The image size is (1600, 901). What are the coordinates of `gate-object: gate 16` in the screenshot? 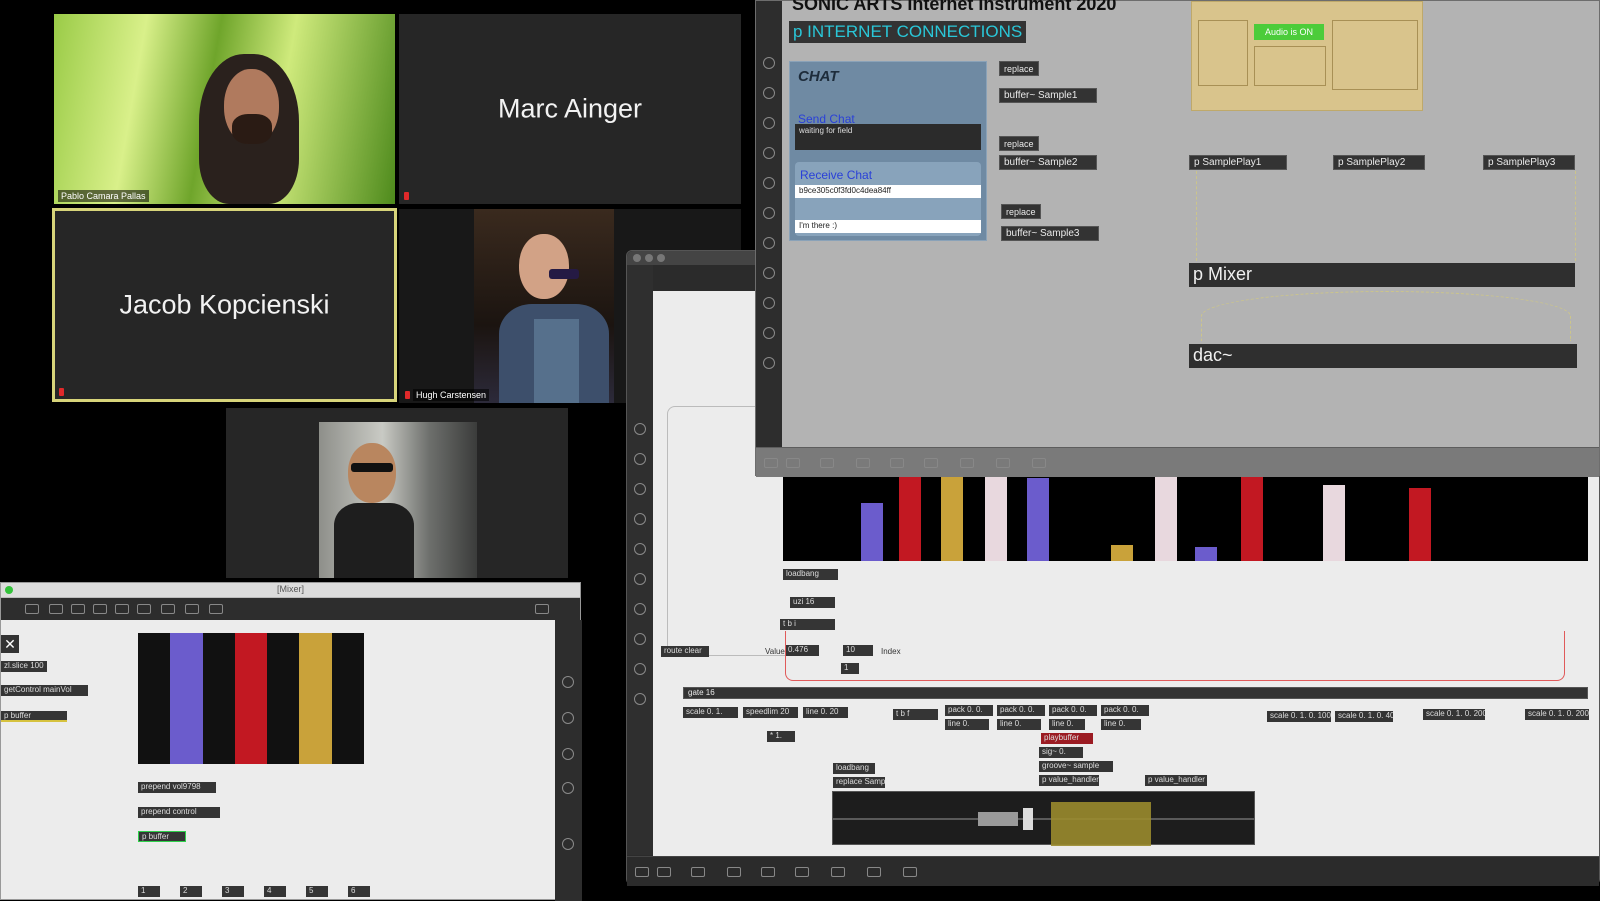 It's located at (1135, 693).